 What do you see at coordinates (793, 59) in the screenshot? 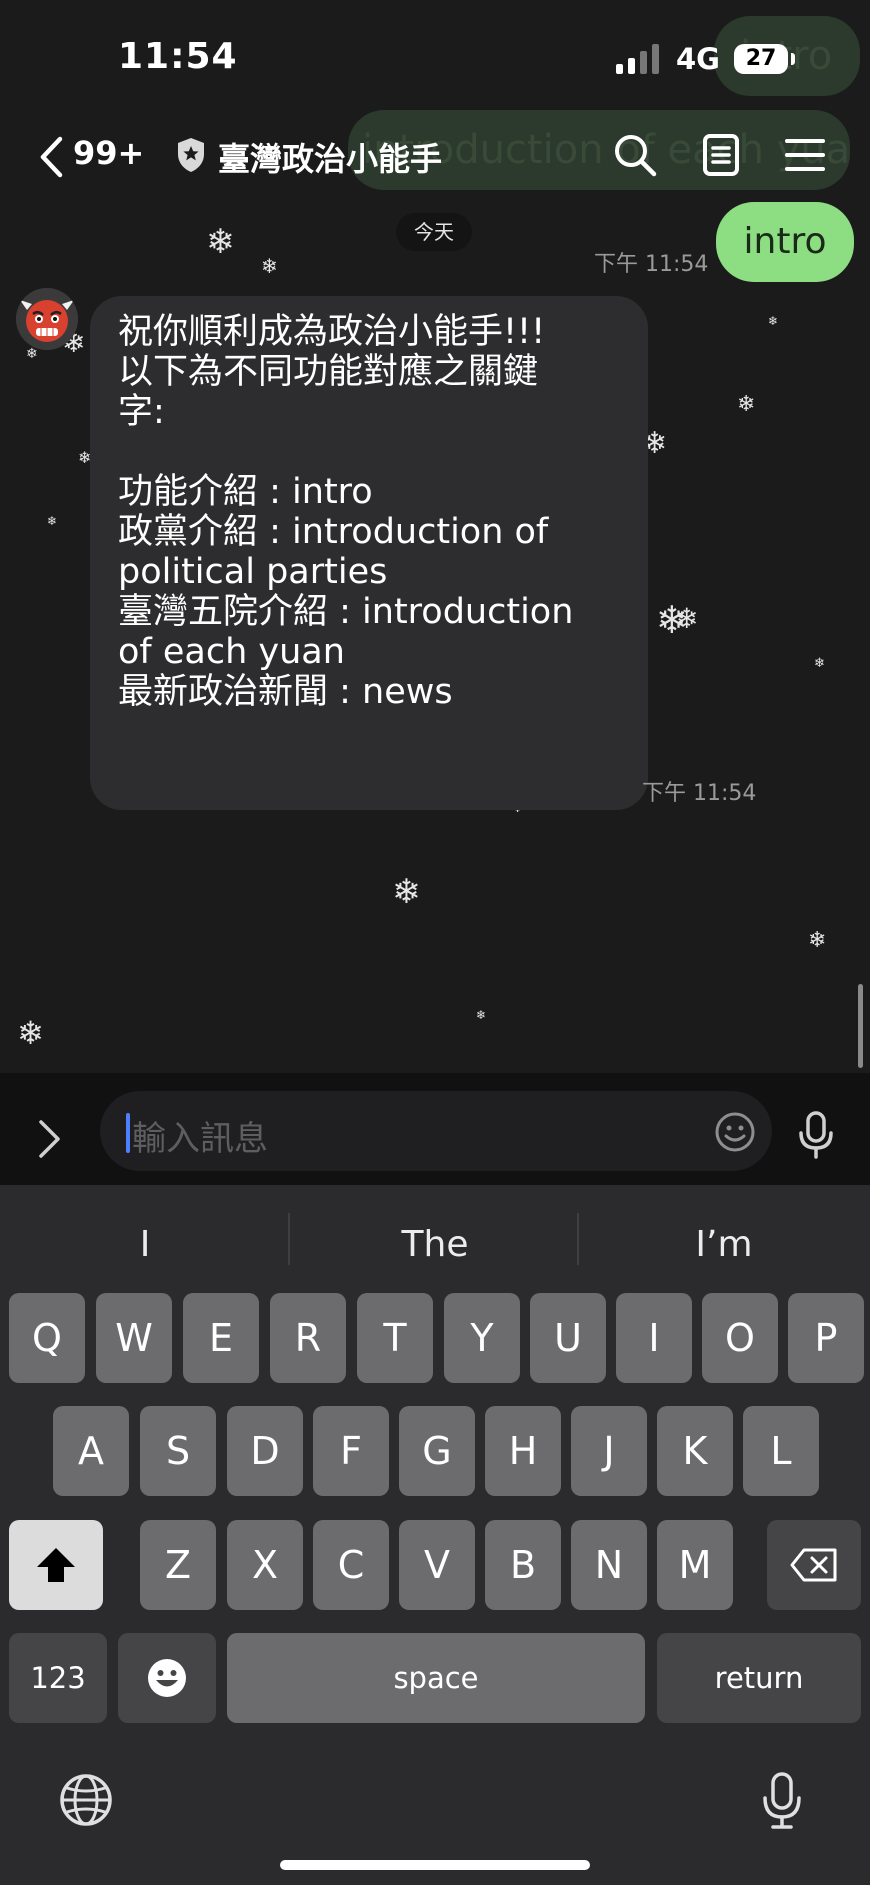
I see `battery-cap` at bounding box center [793, 59].